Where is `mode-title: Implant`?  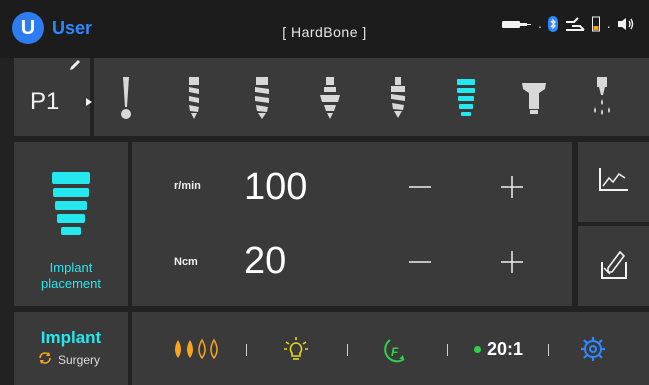
mode-title: Implant is located at coordinates (71, 337).